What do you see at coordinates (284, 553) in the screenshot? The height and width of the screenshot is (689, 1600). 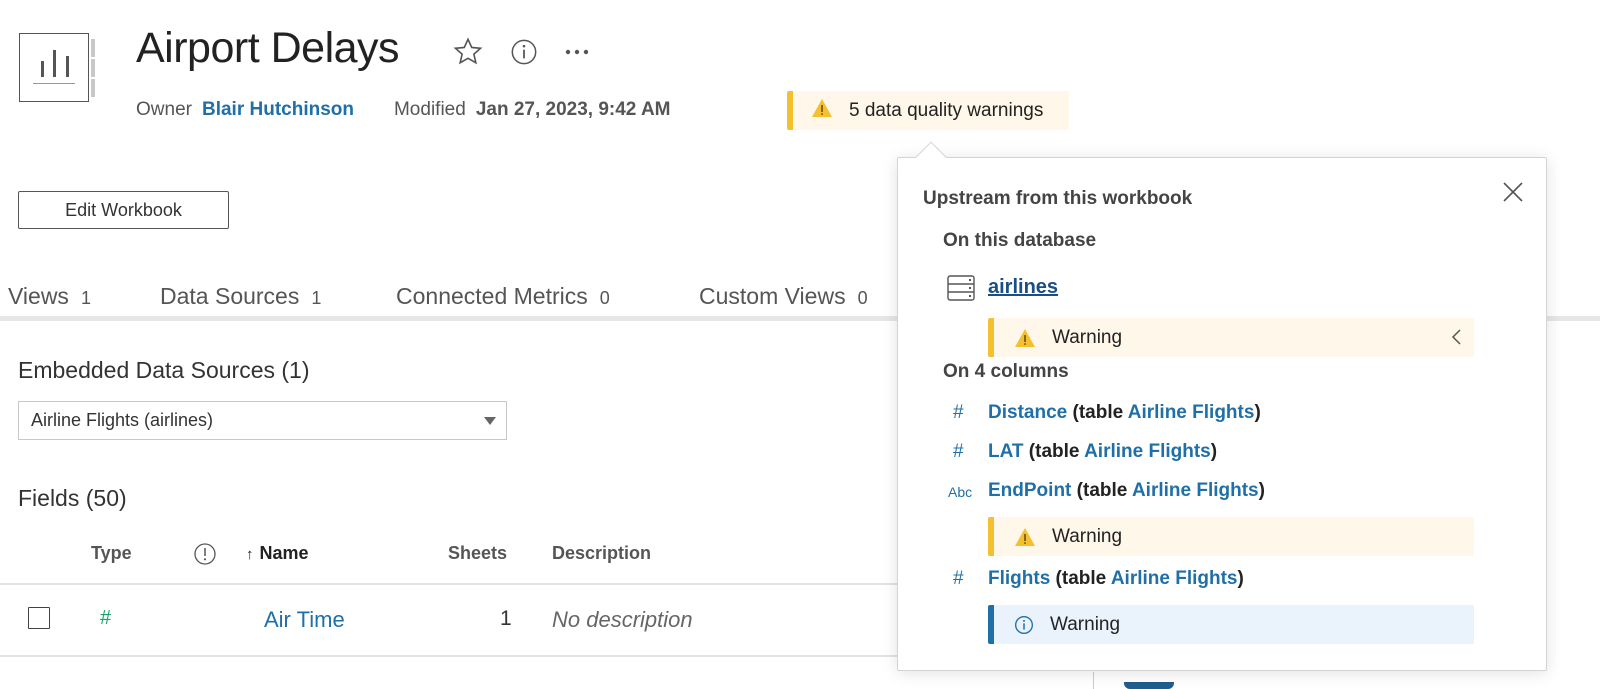 I see `column-header-name-label: Name` at bounding box center [284, 553].